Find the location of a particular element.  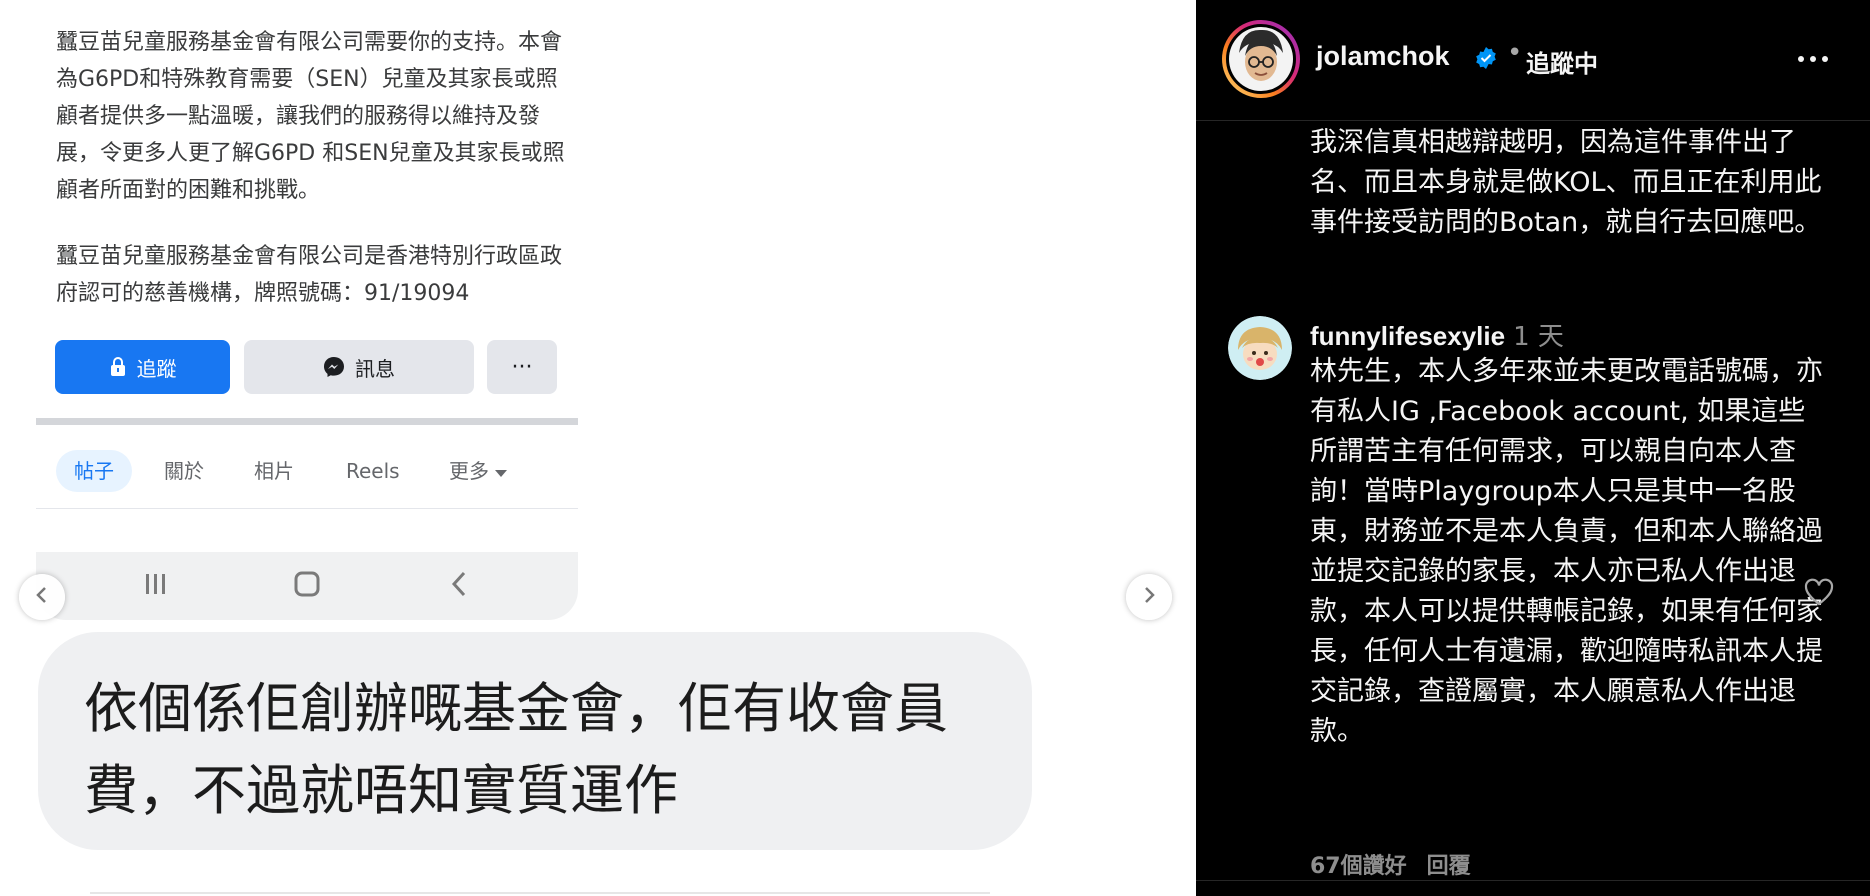

fb-tab-bar: 帖子 關於 相片 Reels 更多 is located at coordinates (307, 472).